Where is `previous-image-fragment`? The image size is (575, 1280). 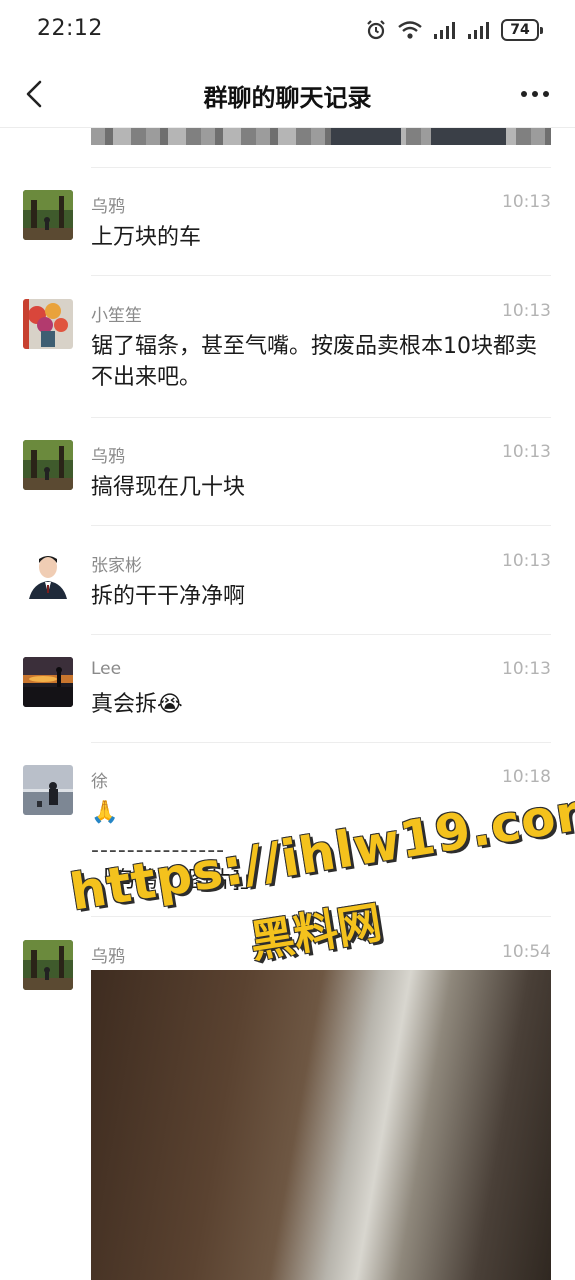 previous-image-fragment is located at coordinates (321, 136).